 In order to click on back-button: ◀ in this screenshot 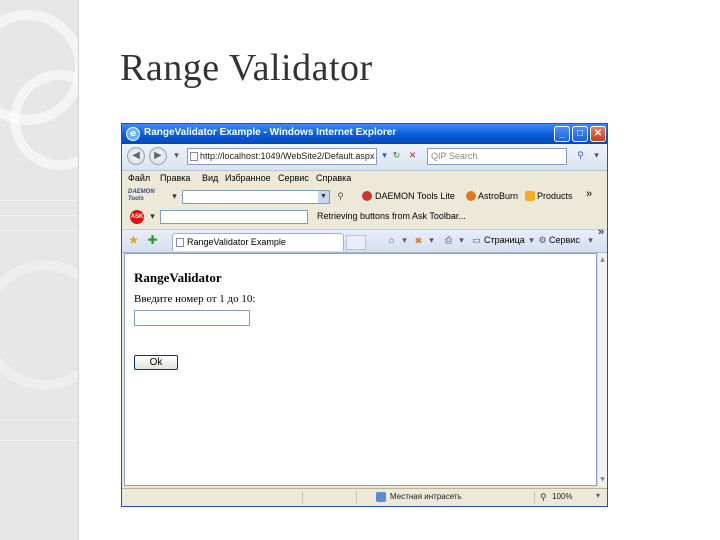, I will do `click(136, 156)`.